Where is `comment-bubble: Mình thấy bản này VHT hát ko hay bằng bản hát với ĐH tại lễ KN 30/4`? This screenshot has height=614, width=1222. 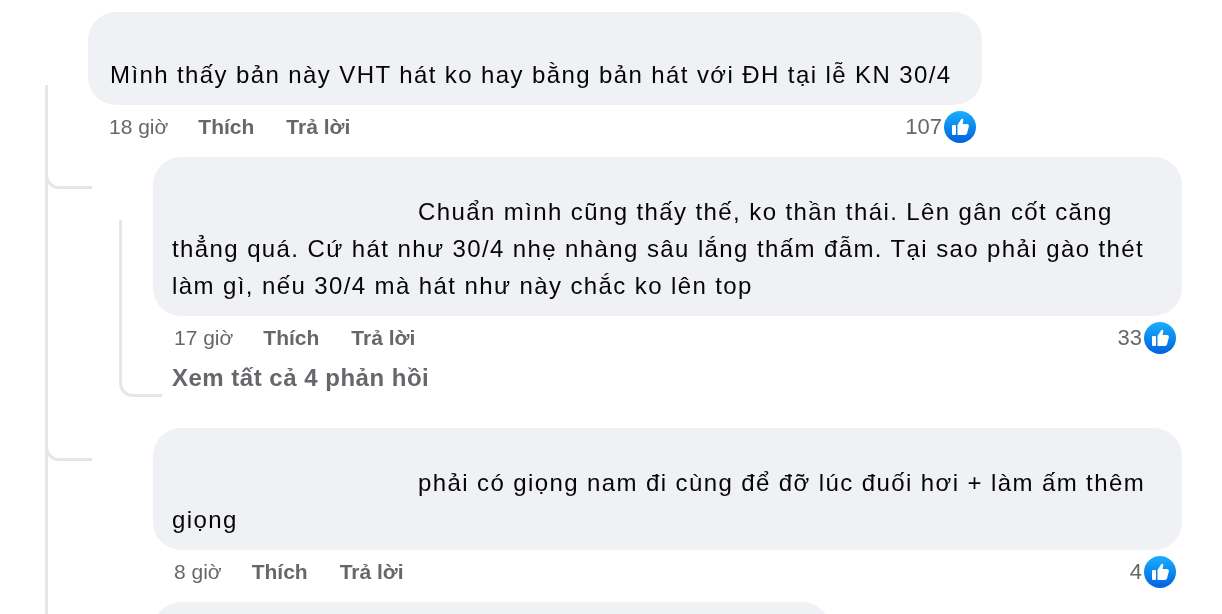
comment-bubble: Mình thấy bản này VHT hát ko hay bằng bản hát với ĐH tại lễ KN 30/4 is located at coordinates (535, 58).